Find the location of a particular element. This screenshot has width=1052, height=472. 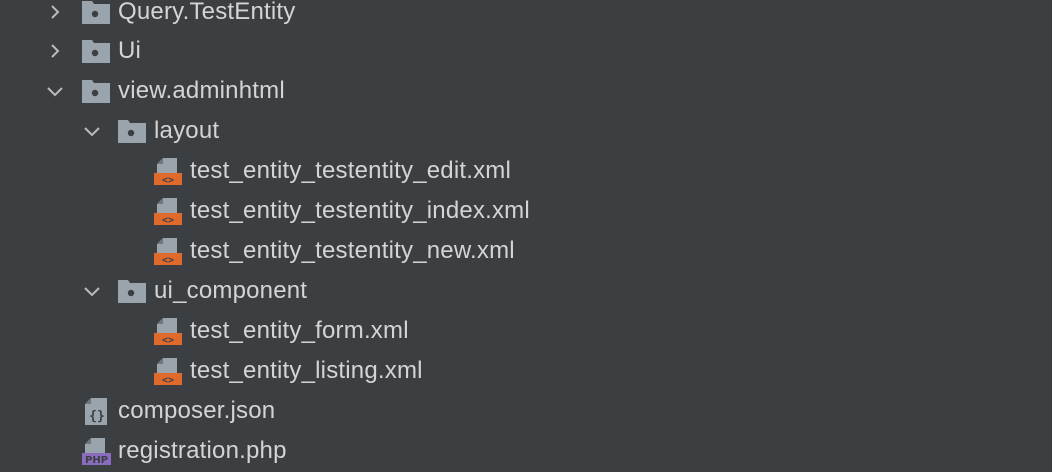

tree-item-label: view.adminhtml is located at coordinates (201, 90).